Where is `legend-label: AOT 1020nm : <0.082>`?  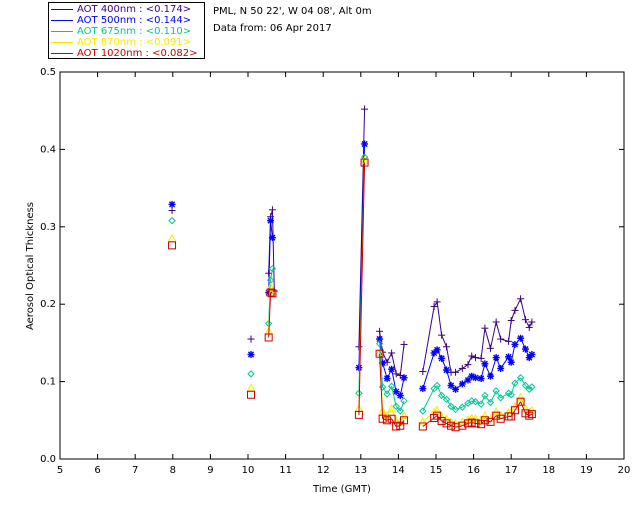 legend-label: AOT 1020nm : <0.082> is located at coordinates (137, 53).